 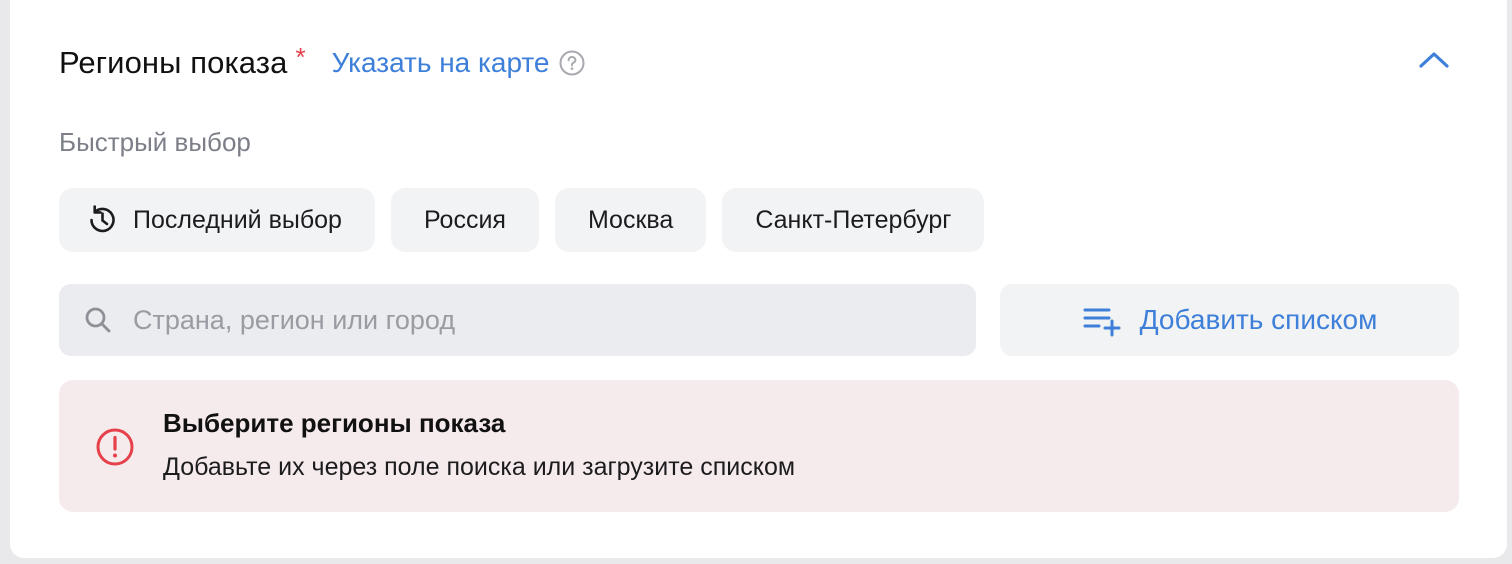 I want to click on search-icon, so click(x=98, y=320).